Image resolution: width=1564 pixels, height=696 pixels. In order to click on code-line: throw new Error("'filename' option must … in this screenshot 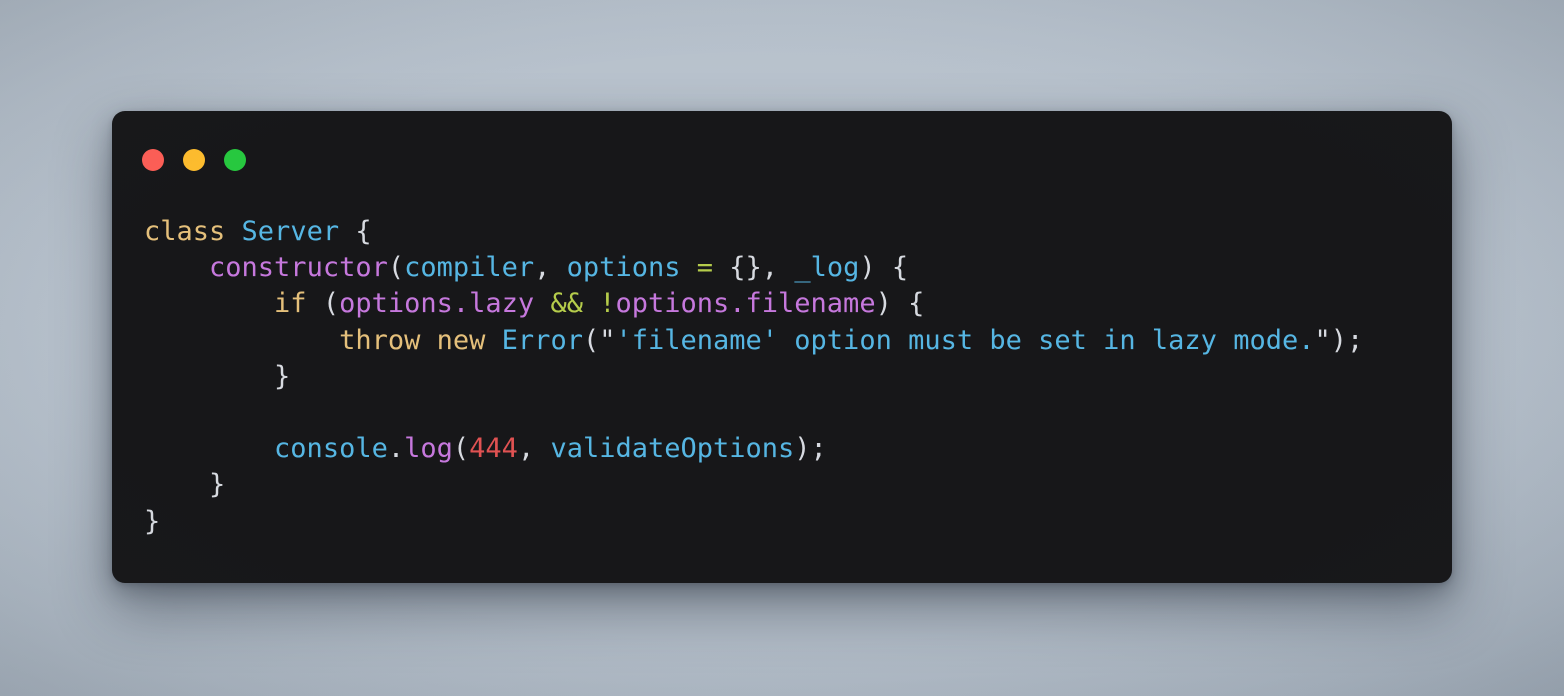, I will do `click(798, 341)`.